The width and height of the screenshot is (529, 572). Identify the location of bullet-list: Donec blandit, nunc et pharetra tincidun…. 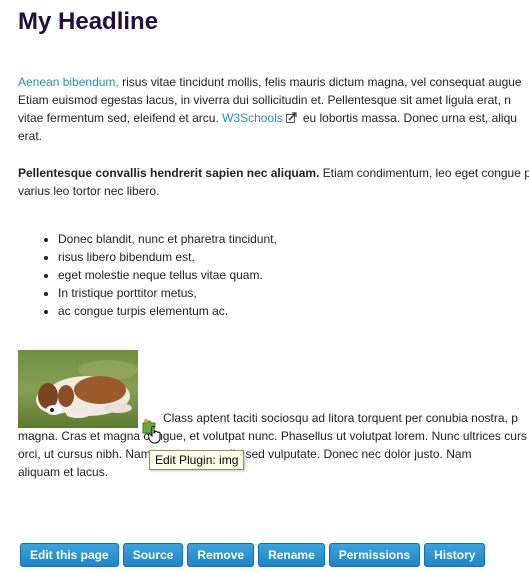
(147, 275).